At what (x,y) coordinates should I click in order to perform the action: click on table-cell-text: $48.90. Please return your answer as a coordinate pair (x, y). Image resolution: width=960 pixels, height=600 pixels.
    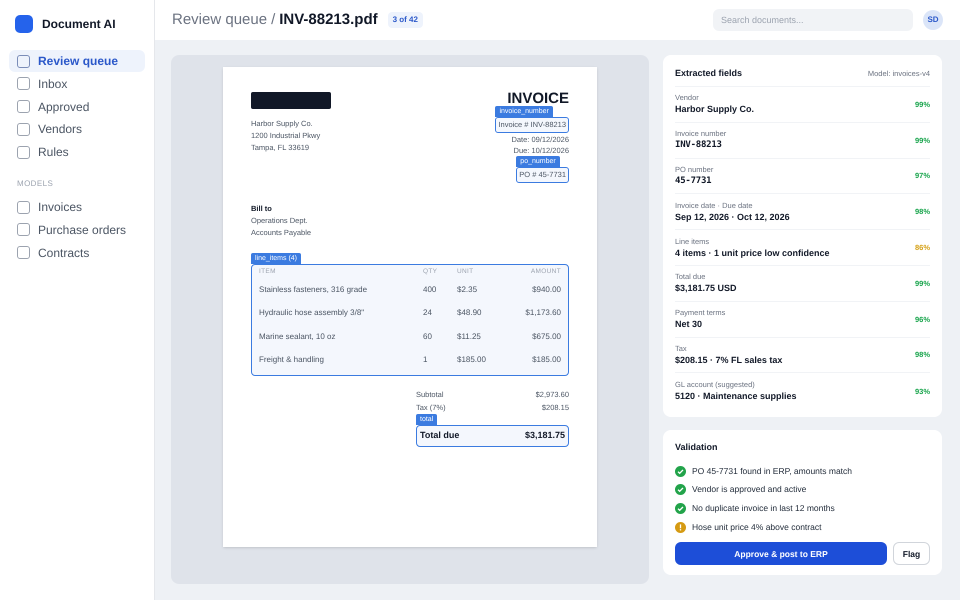
    Looking at the image, I should click on (469, 313).